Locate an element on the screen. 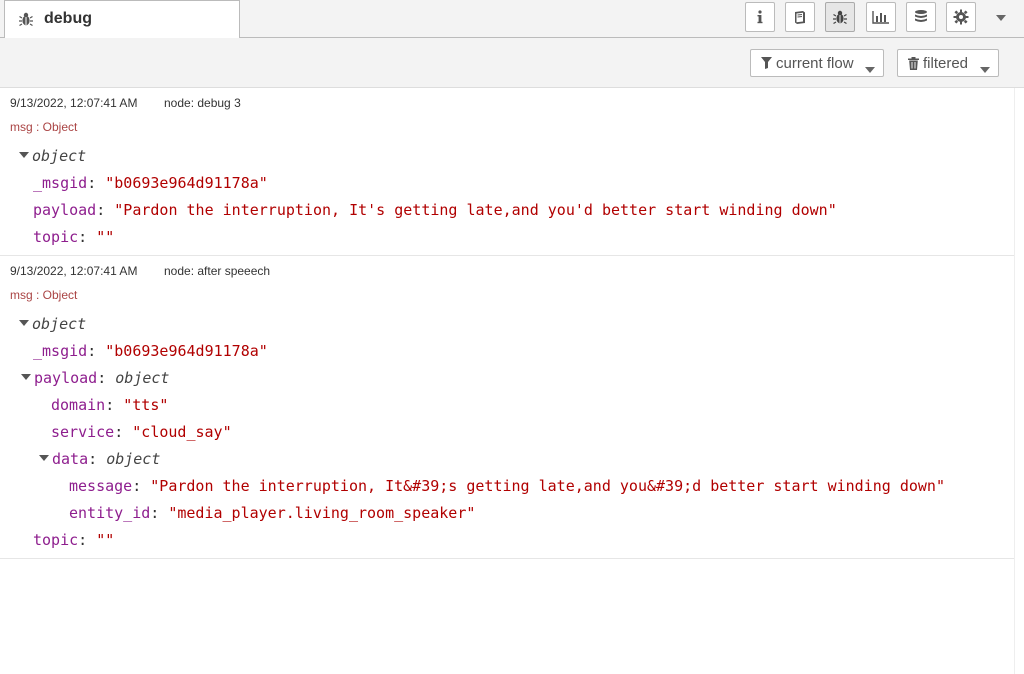  book-icon is located at coordinates (800, 17).